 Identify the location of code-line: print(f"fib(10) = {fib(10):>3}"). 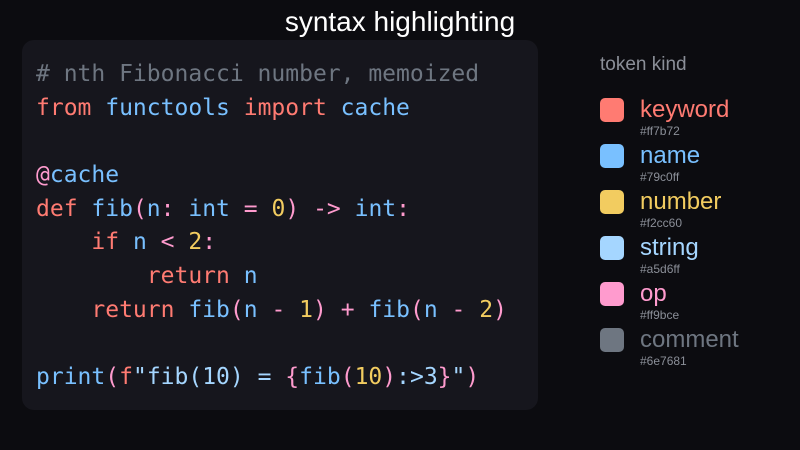
(271, 378).